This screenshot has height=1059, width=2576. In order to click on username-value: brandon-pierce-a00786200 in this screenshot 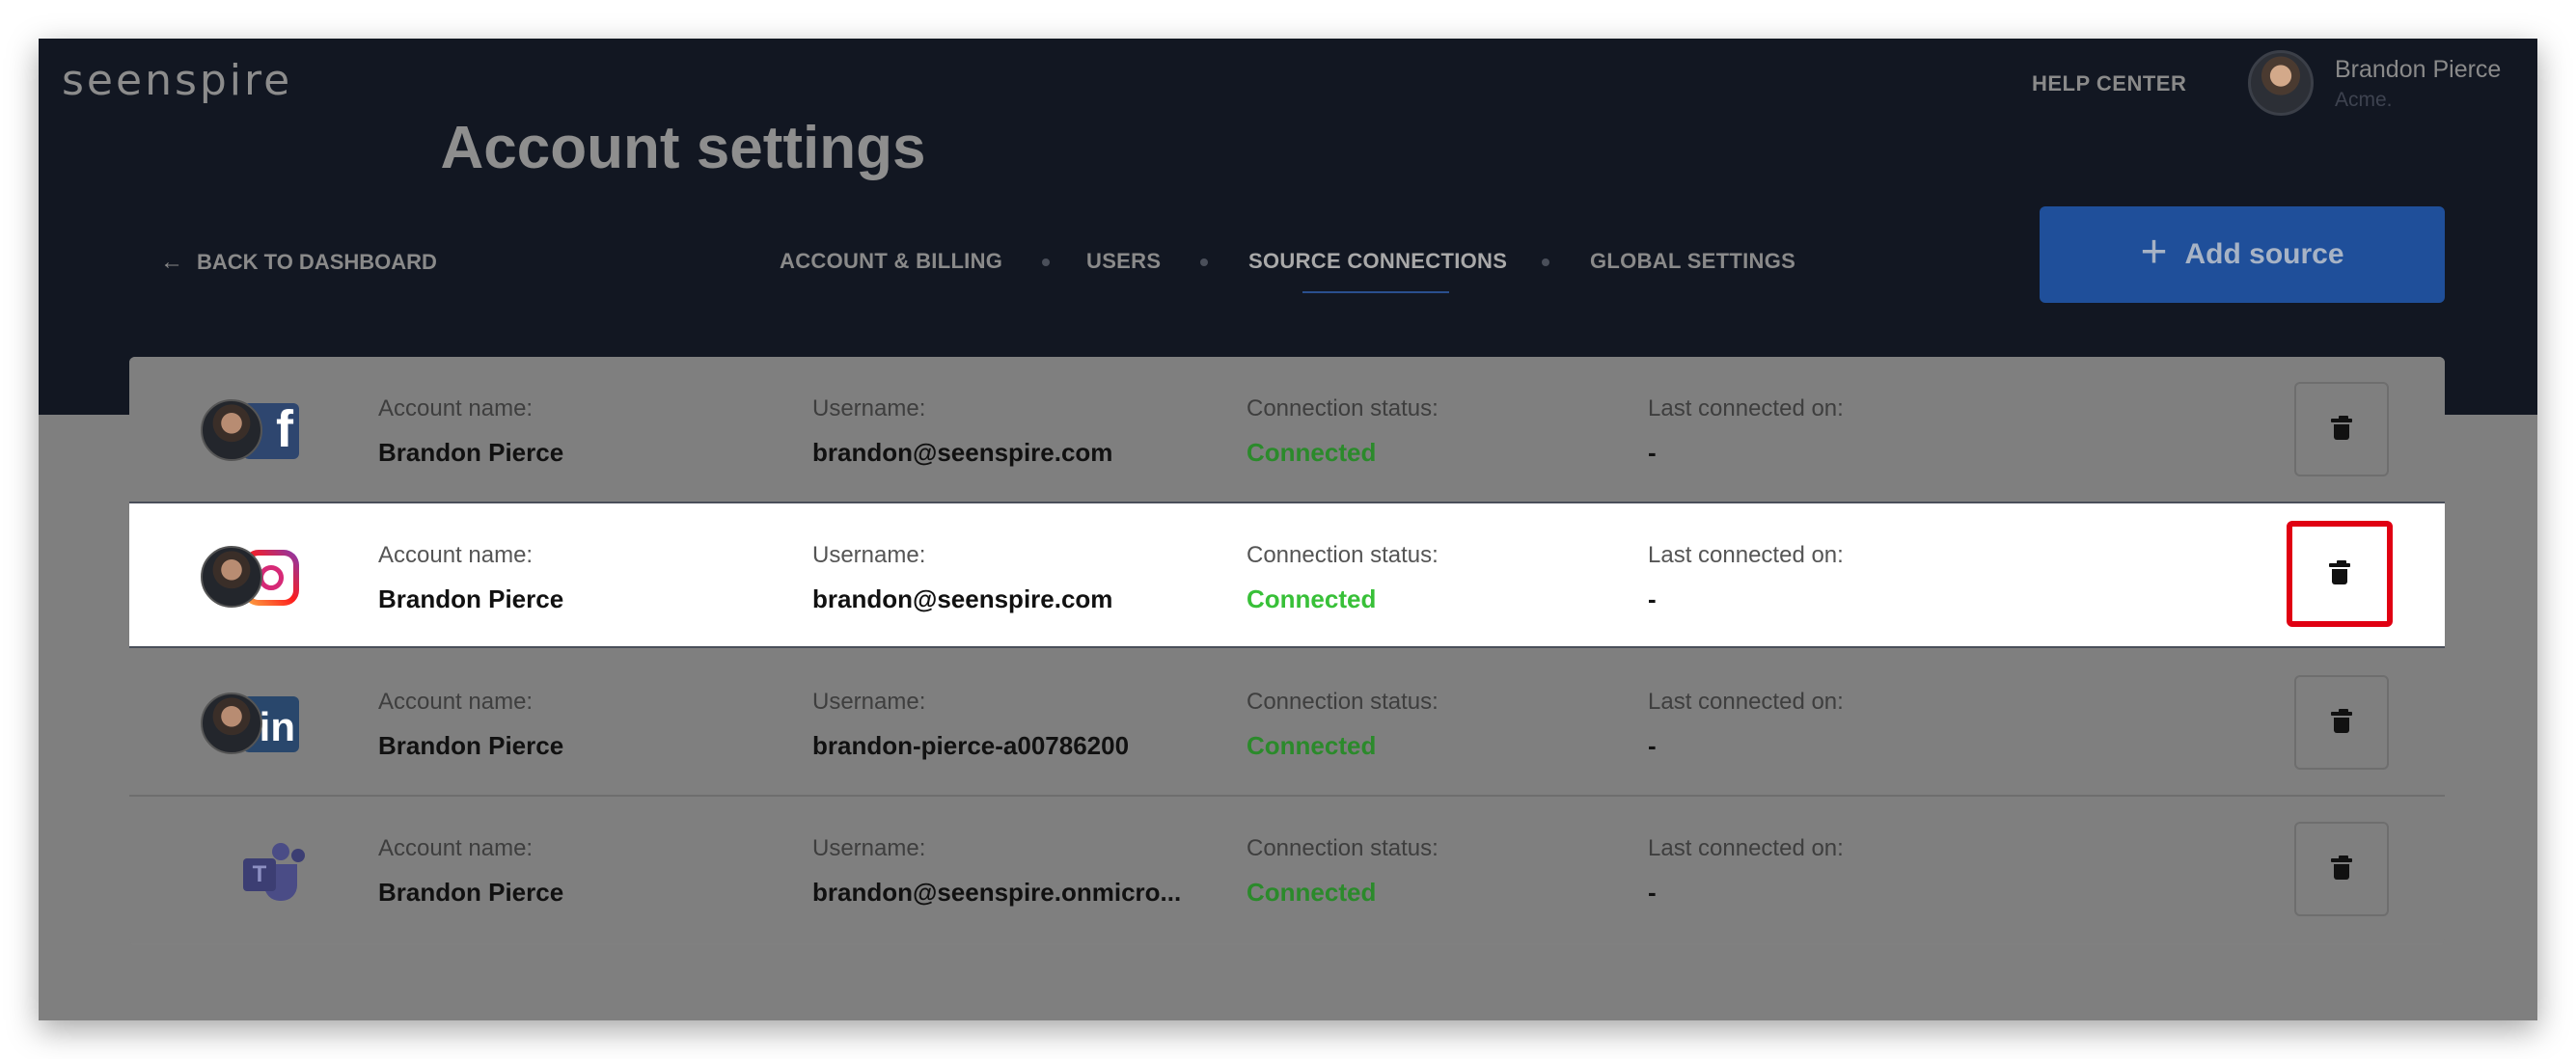, I will do `click(971, 746)`.